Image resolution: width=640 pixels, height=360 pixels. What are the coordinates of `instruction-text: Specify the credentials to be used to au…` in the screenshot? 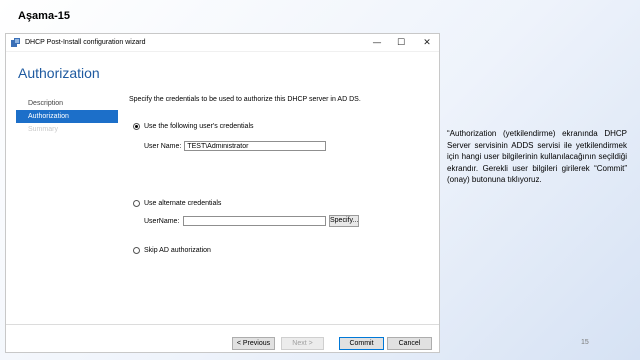 It's located at (245, 99).